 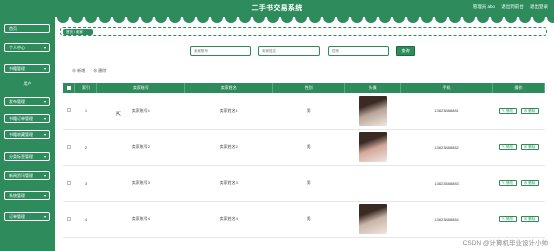 I want to click on exit-front-link: 退出到前台, so click(x=512, y=6).